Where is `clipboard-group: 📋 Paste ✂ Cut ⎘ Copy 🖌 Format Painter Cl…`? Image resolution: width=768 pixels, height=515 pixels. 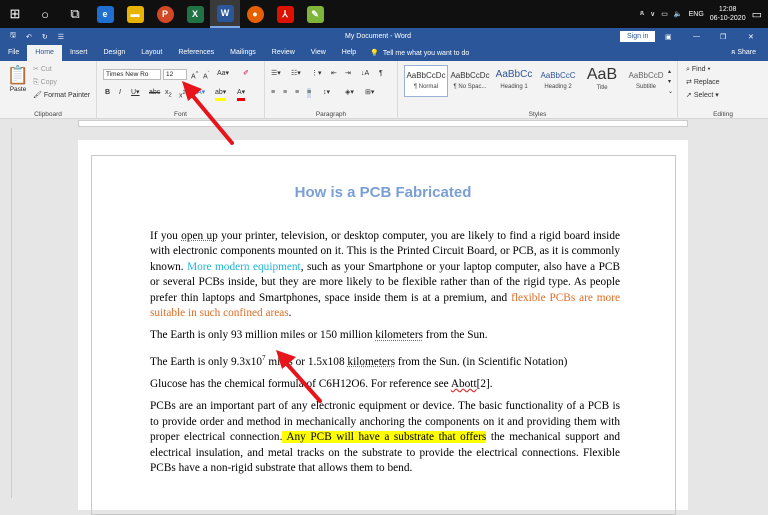
clipboard-group: 📋 Paste ✂ Cut ⎘ Copy 🖌 Format Painter Cl… is located at coordinates (48, 90).